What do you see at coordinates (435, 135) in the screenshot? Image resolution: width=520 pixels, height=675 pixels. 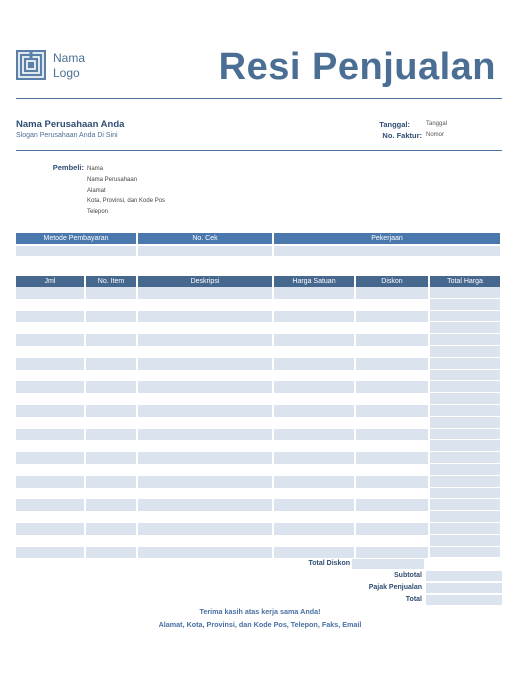 I see `invoice-value: Nomor` at bounding box center [435, 135].